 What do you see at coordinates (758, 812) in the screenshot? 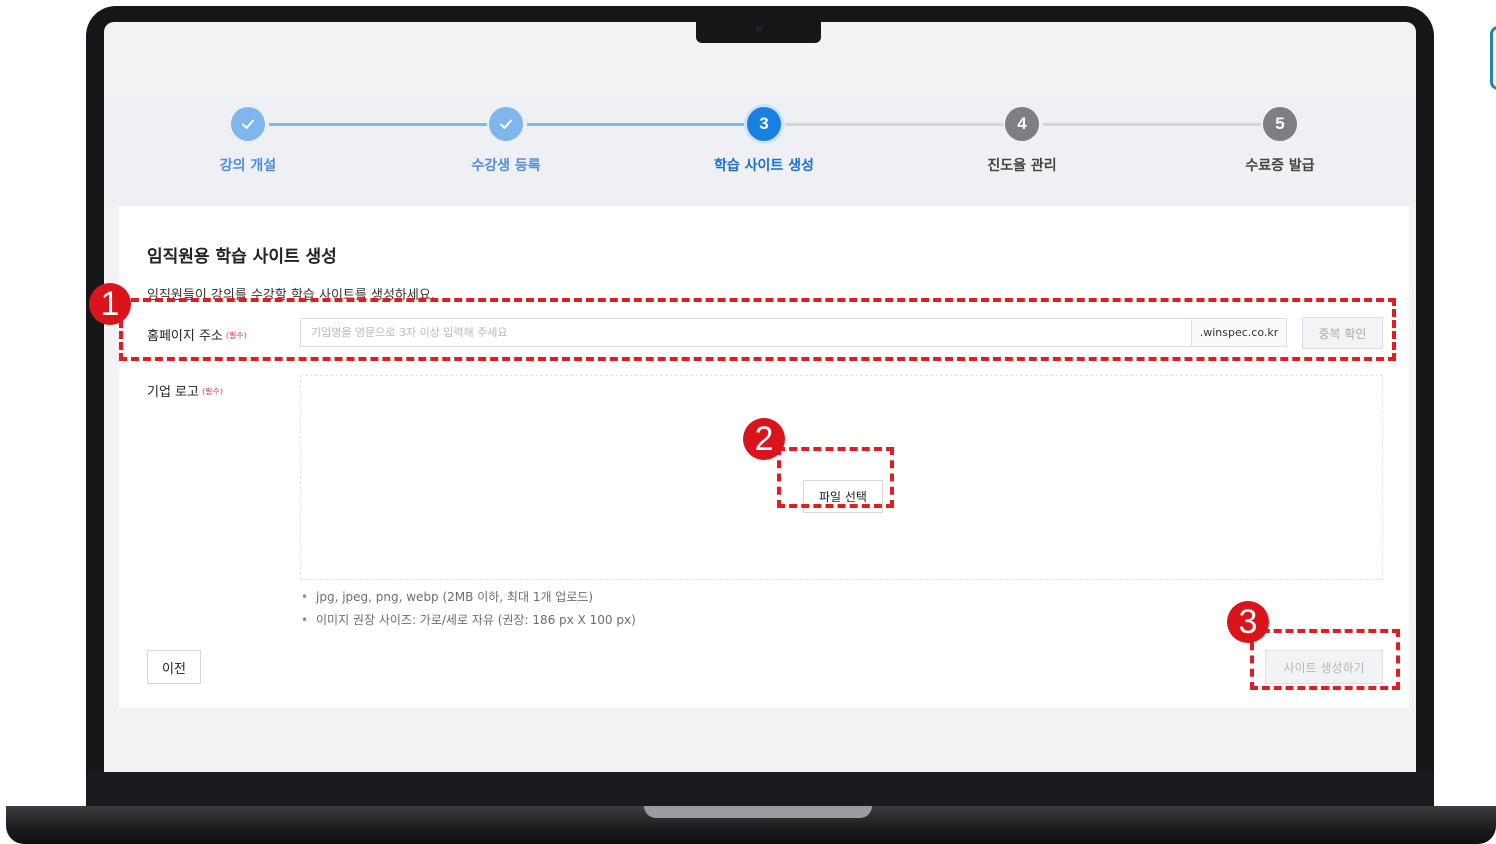
I see `laptop-base-notch` at bounding box center [758, 812].